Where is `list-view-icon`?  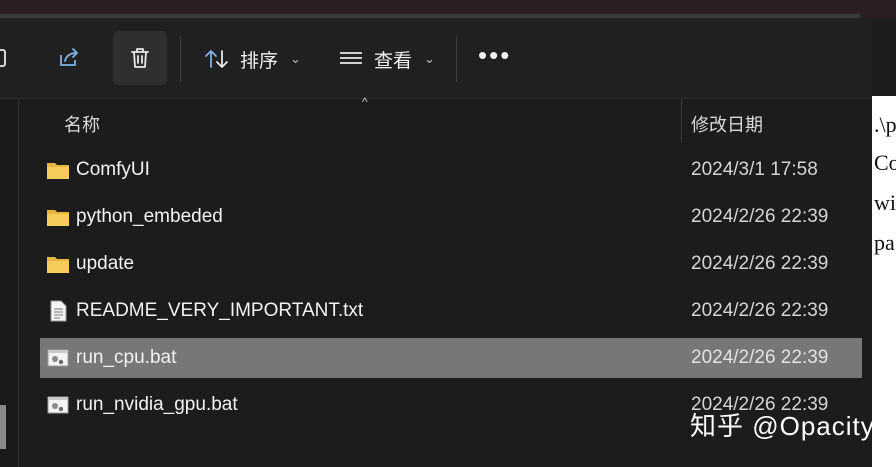 list-view-icon is located at coordinates (351, 58).